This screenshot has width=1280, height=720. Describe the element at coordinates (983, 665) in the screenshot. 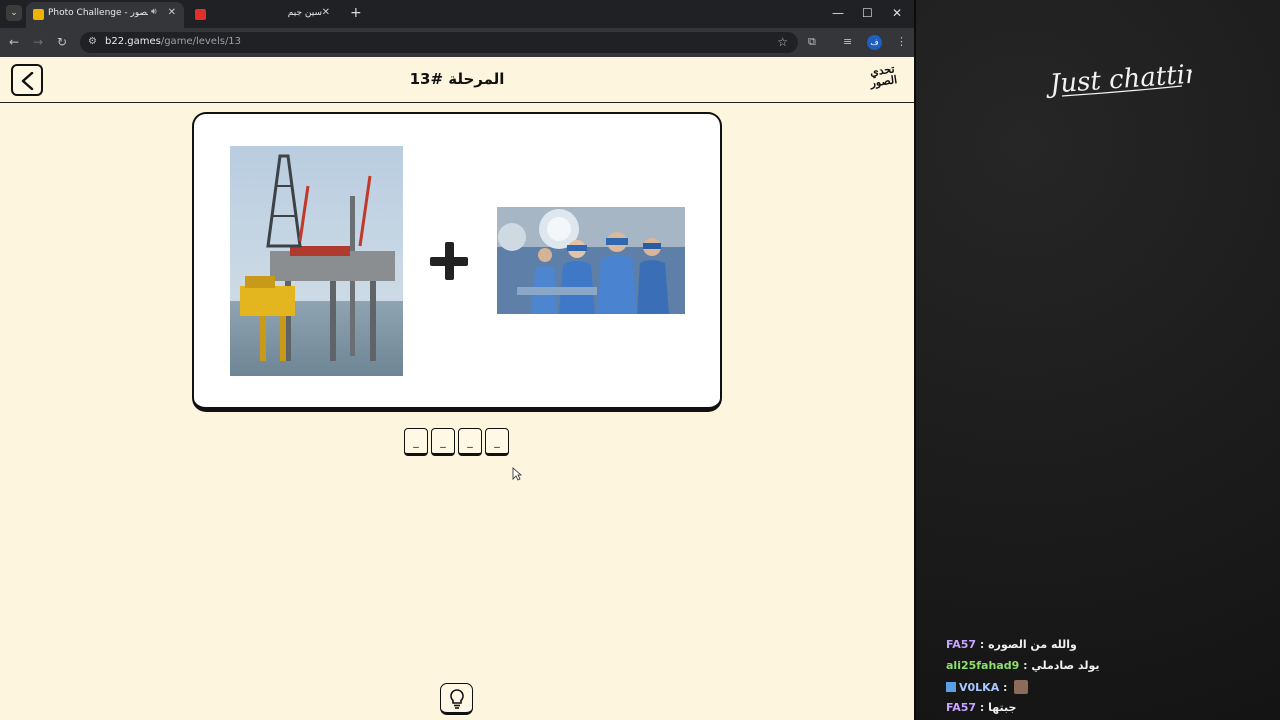

I see `chat-username: ali25fahad9` at that location.